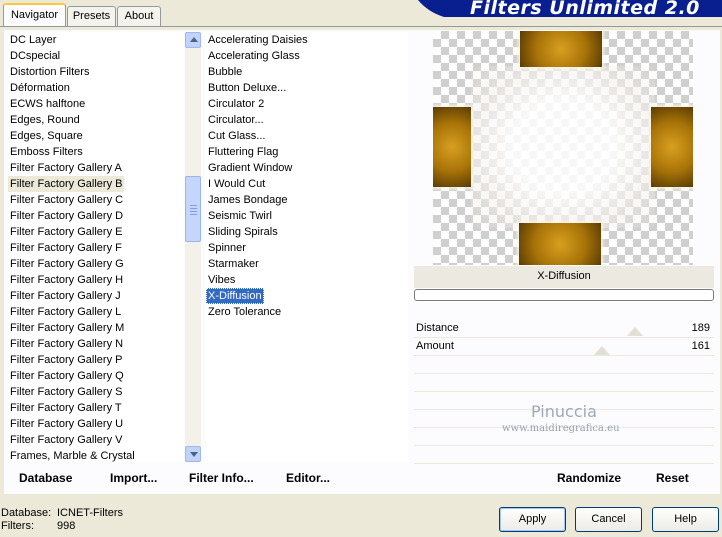  I want to click on category-item: Filter Factory Gallery A, so click(66, 168).